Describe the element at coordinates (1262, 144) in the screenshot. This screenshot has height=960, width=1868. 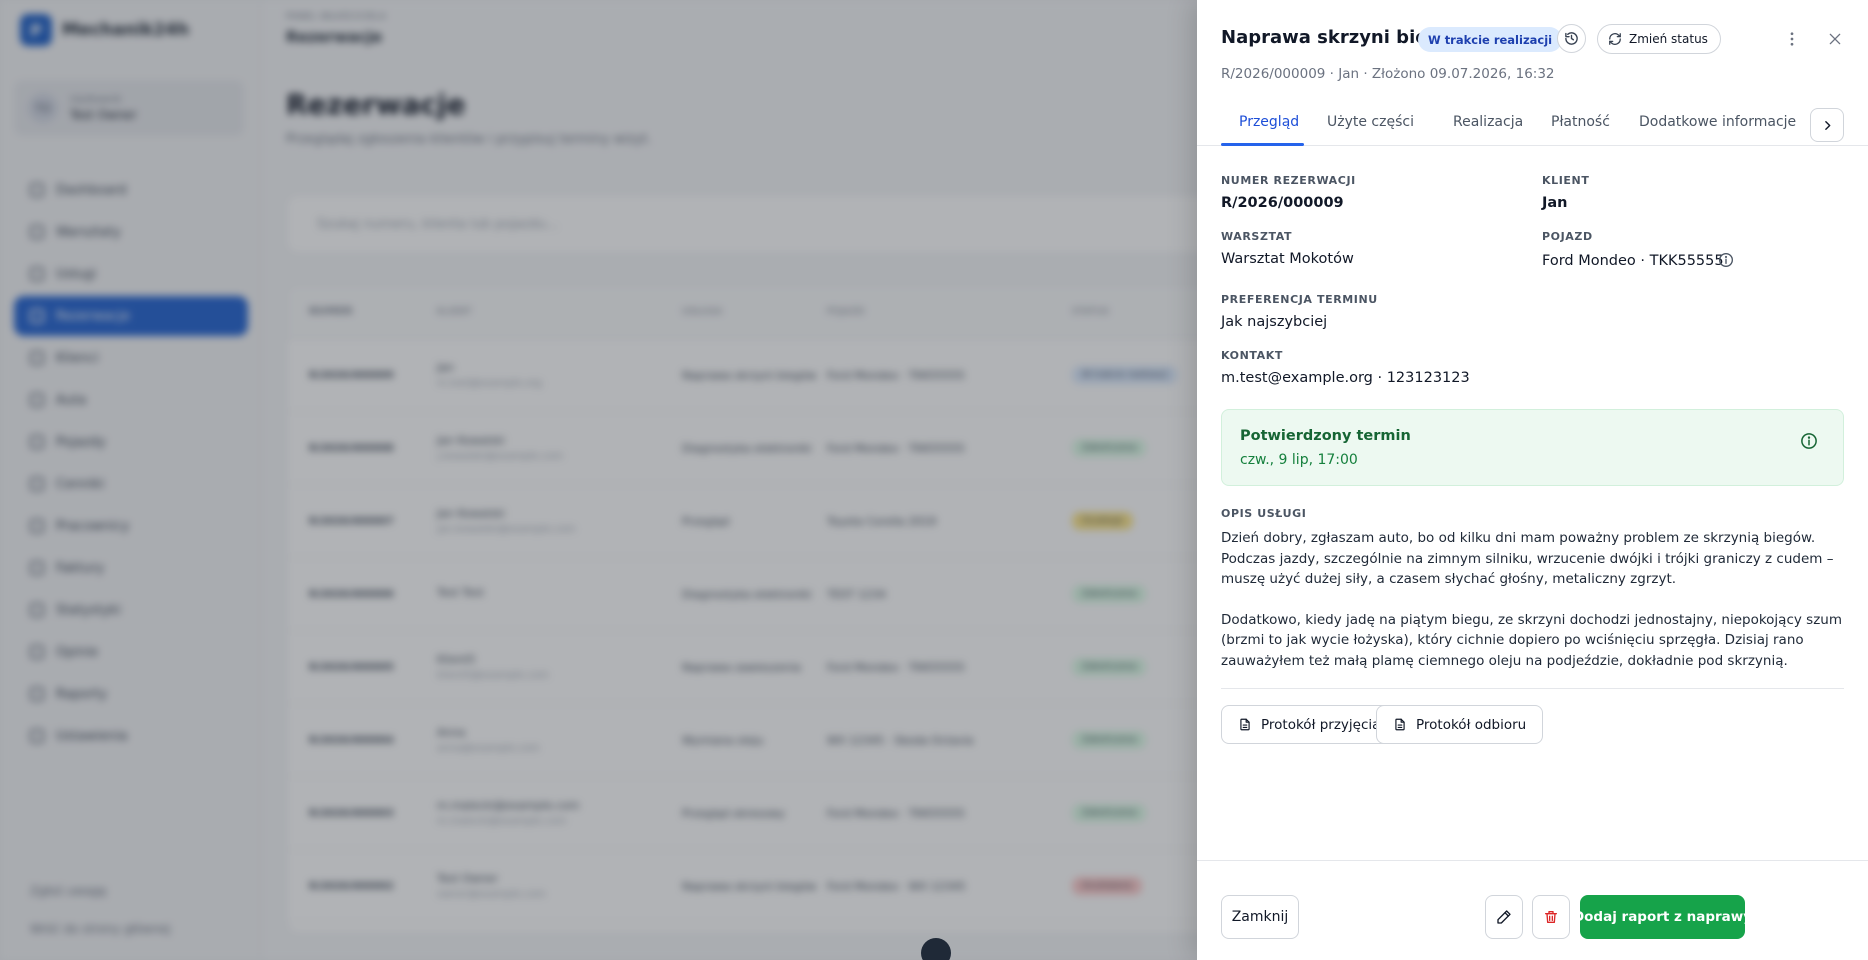
I see `active-tab-indicator` at that location.